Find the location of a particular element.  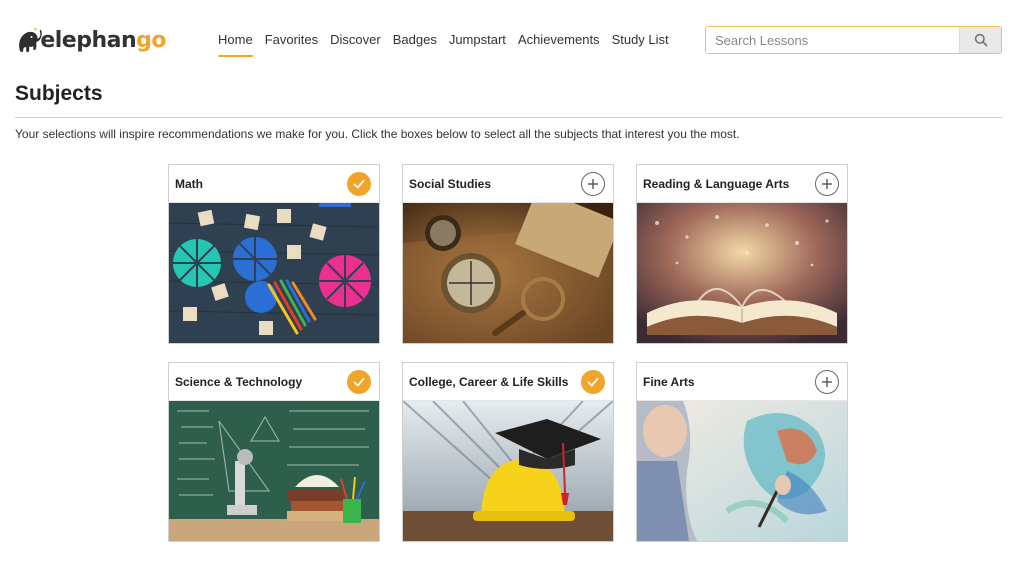

brand-name: elephango is located at coordinates (103, 40).